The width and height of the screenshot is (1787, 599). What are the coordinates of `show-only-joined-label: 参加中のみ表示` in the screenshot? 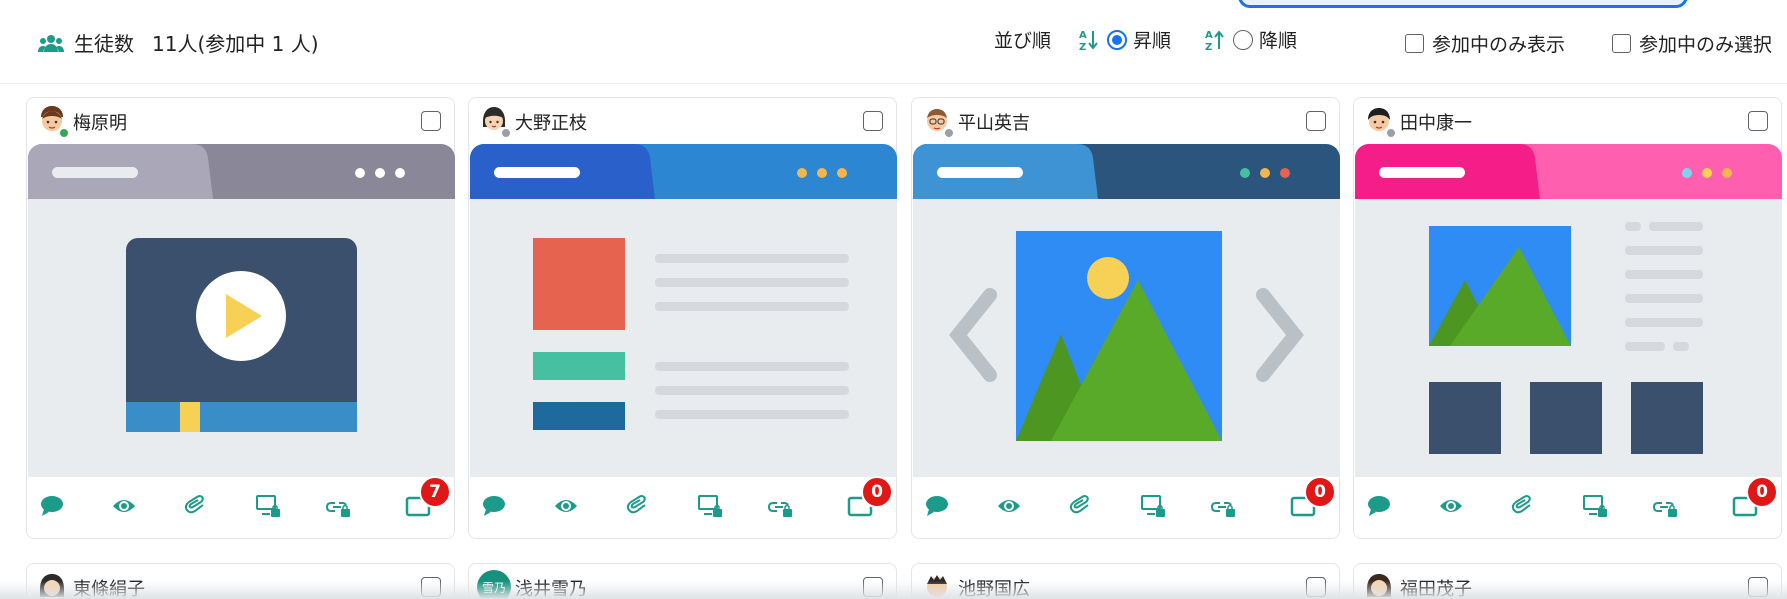 It's located at (1499, 45).